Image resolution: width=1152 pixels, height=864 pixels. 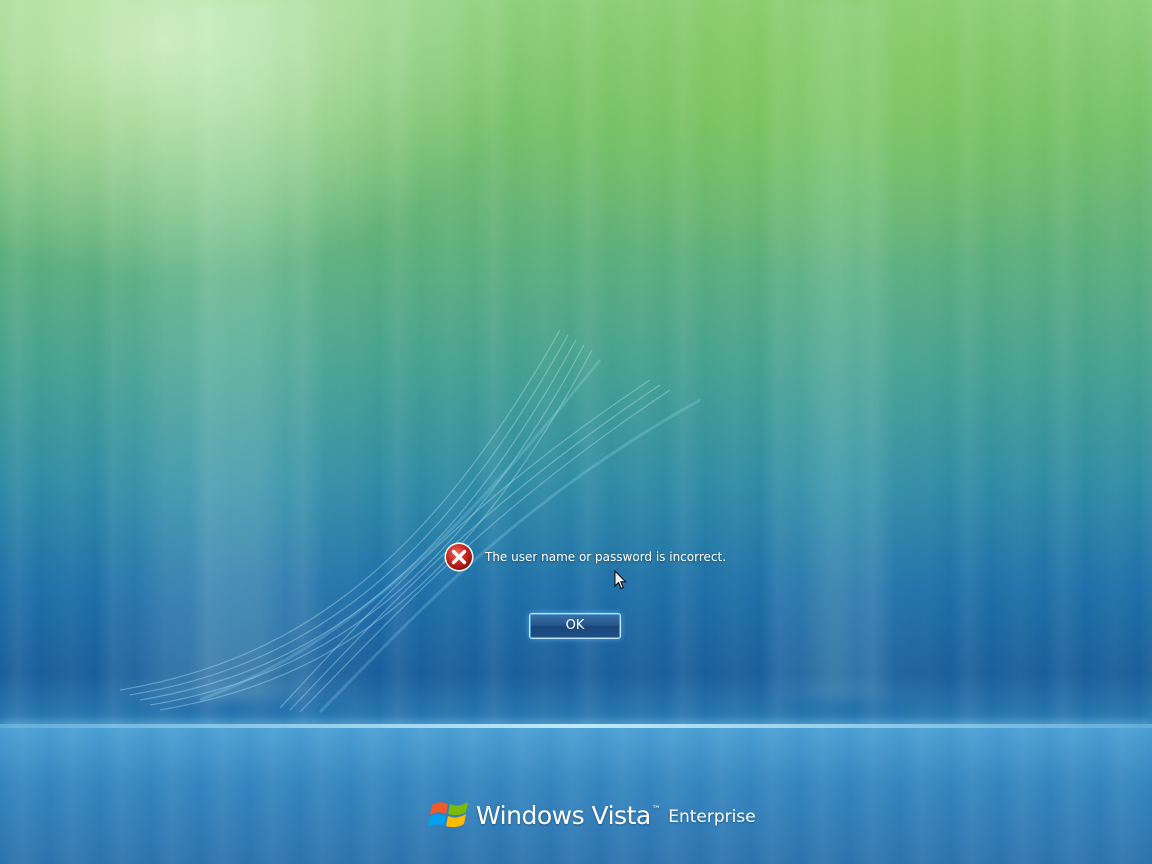 What do you see at coordinates (620, 580) in the screenshot?
I see `mouse-cursor-icon` at bounding box center [620, 580].